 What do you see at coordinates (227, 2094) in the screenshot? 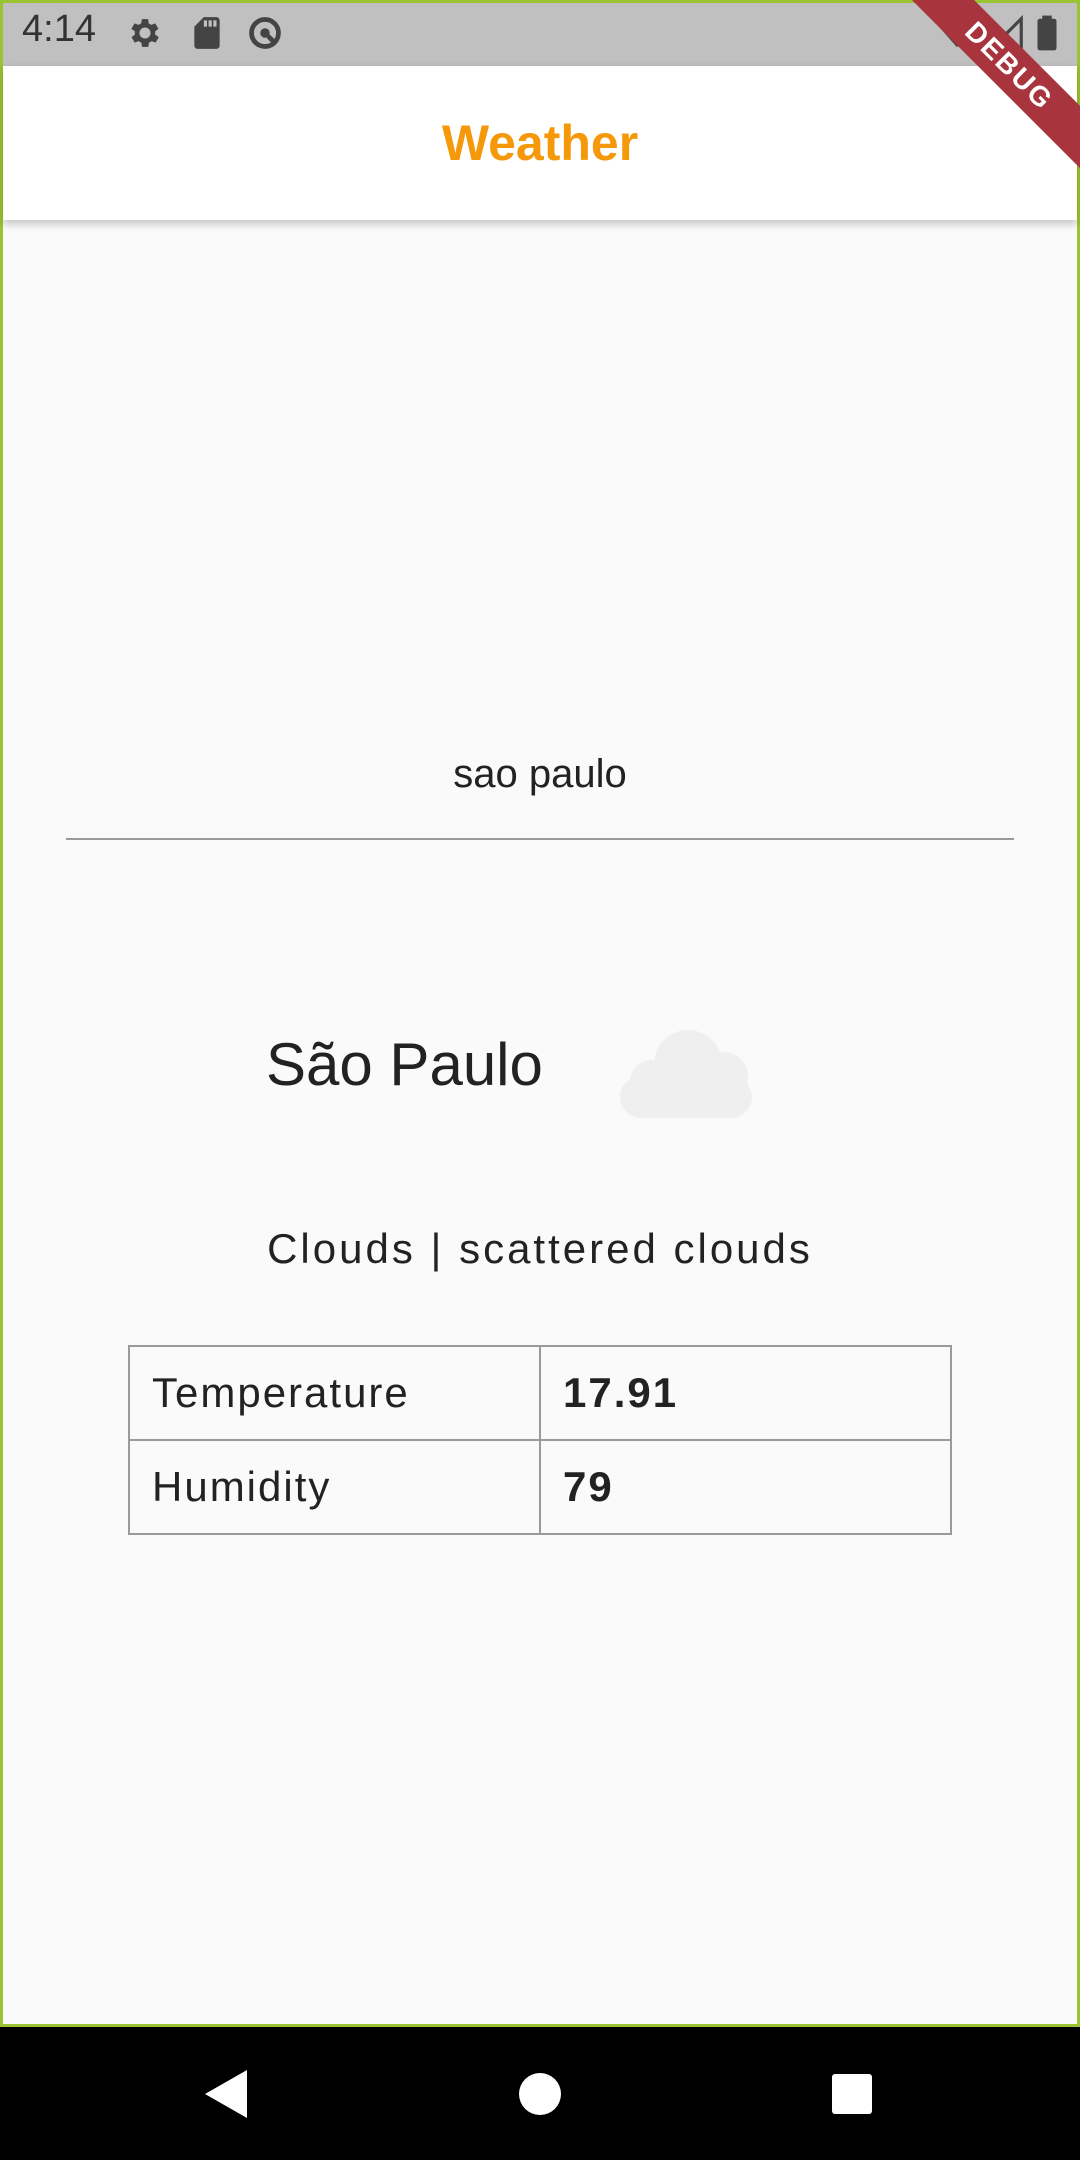
I see `back-icon` at bounding box center [227, 2094].